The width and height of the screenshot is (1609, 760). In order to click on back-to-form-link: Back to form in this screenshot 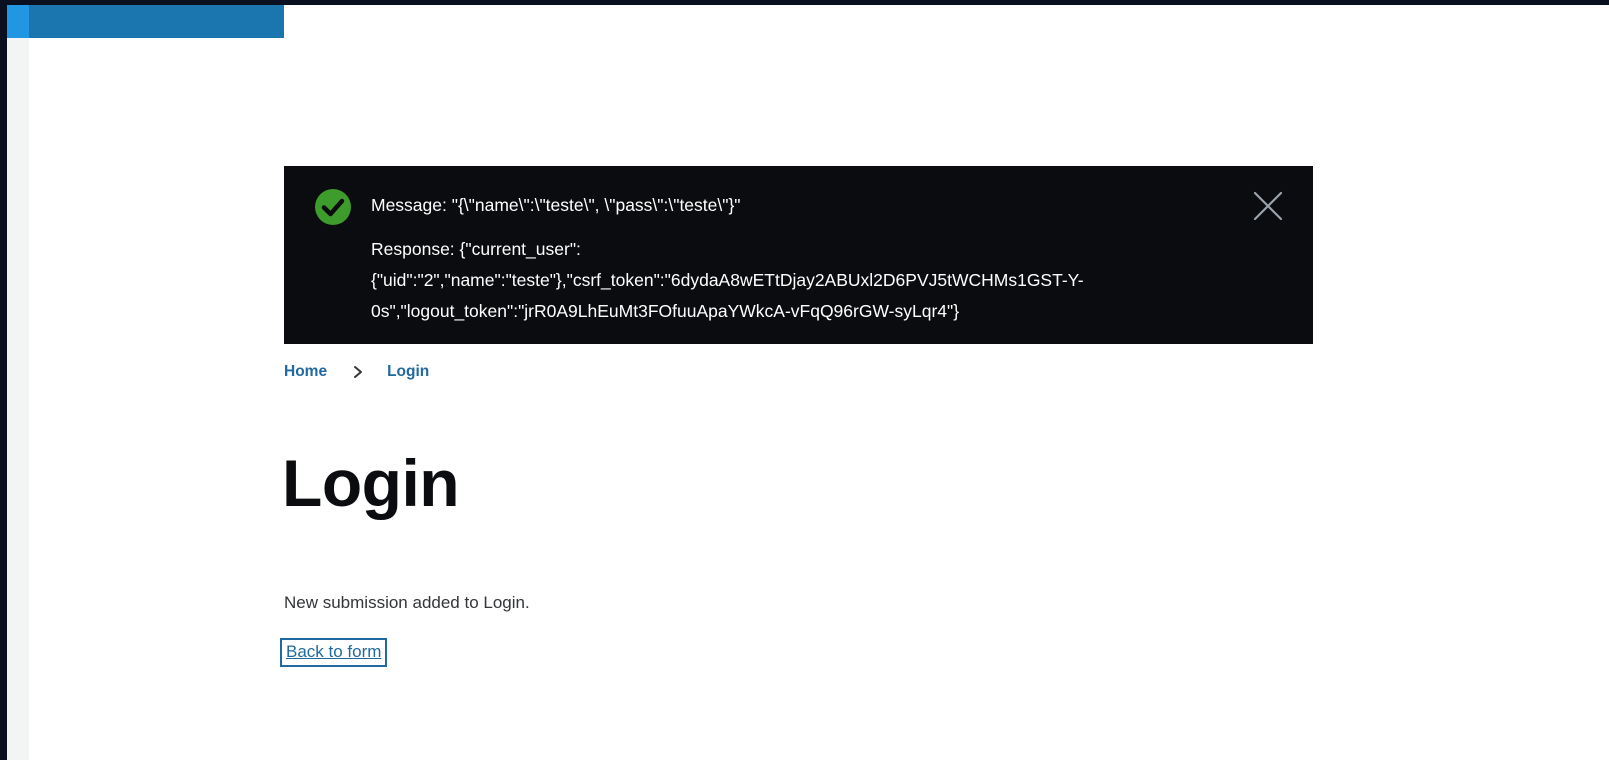, I will do `click(334, 652)`.